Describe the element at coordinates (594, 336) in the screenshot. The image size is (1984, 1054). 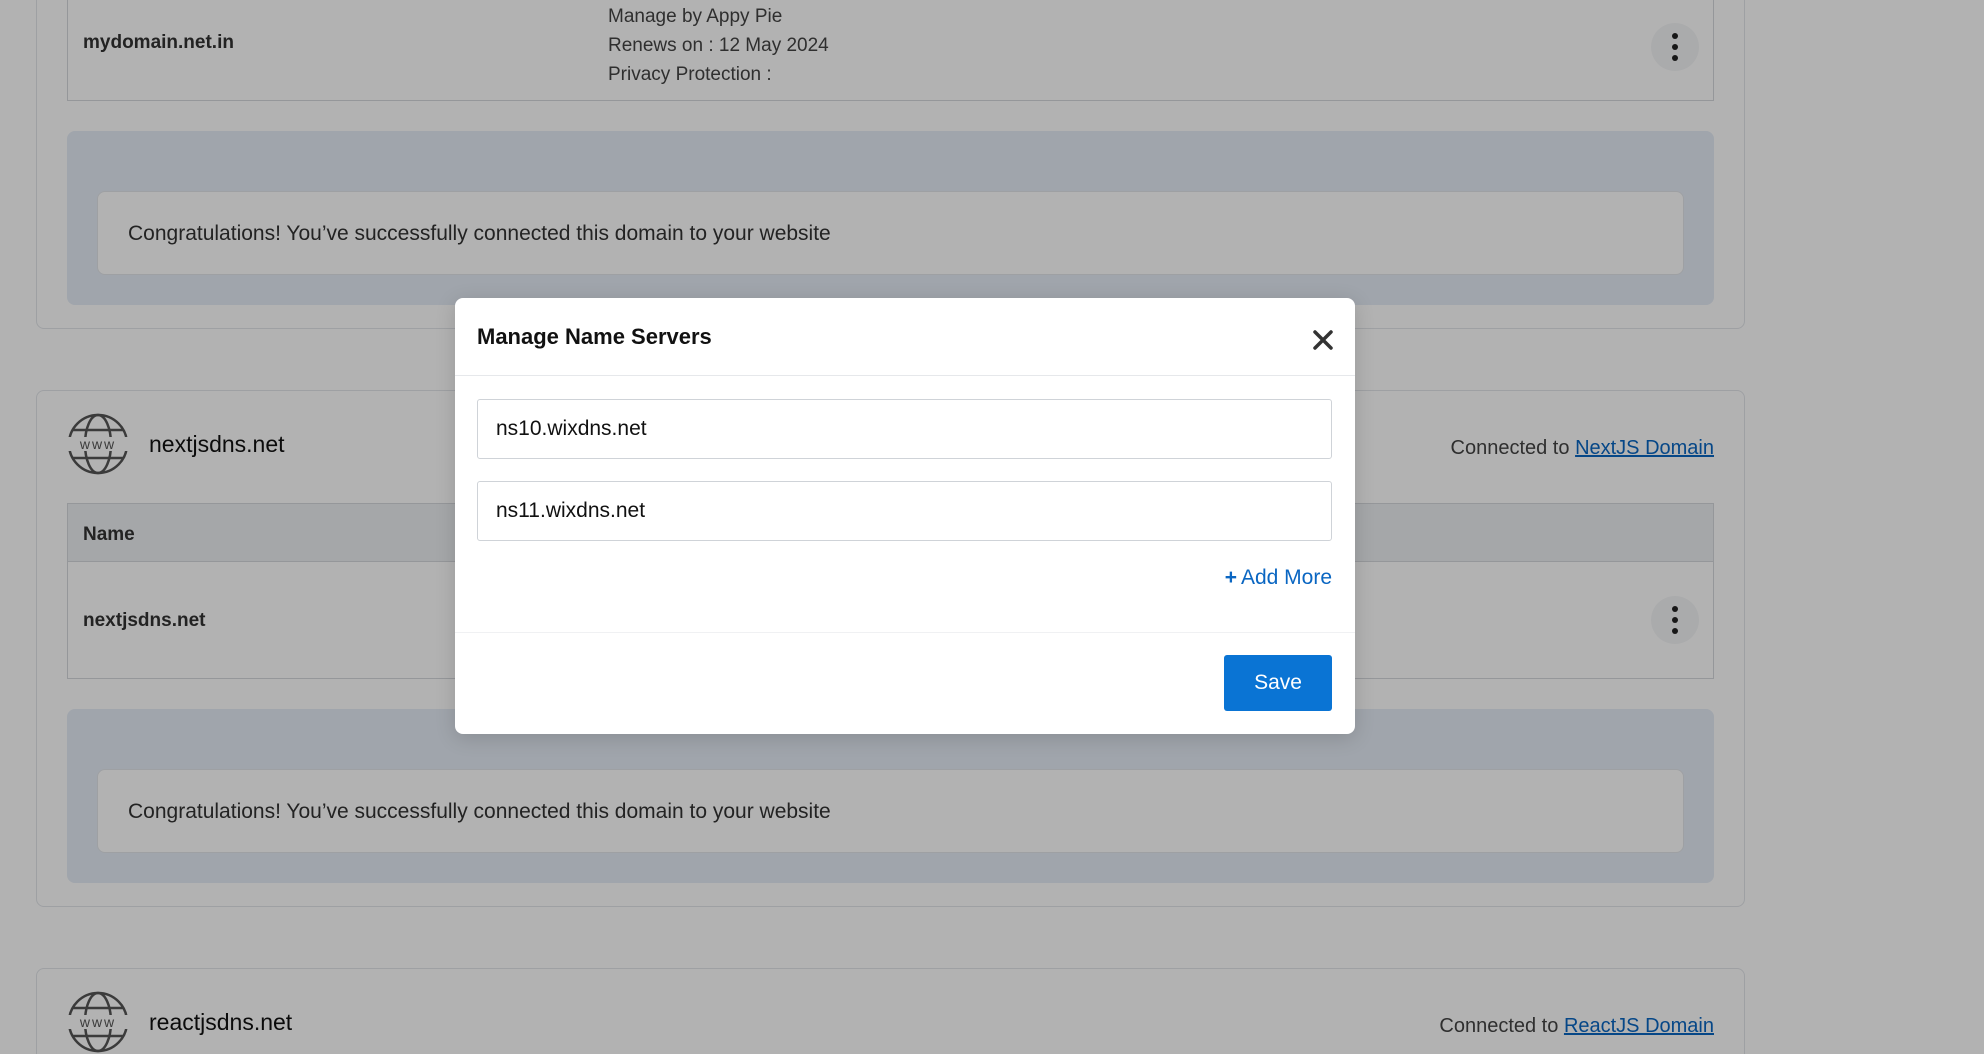
I see `modal-title: Manage Name Servers` at that location.